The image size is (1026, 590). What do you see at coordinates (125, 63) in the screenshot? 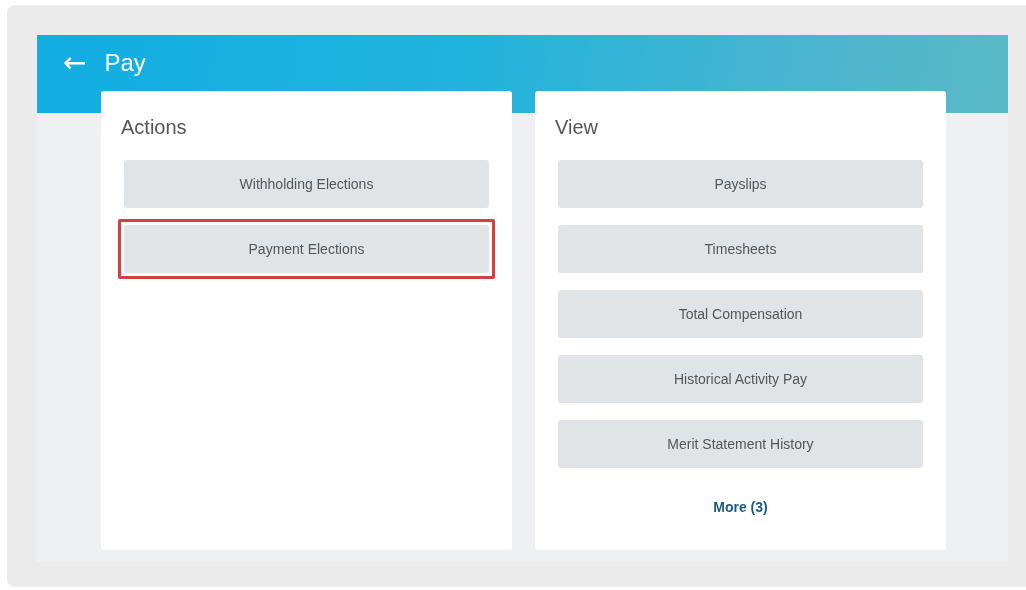
I see `page-title: Pay` at bounding box center [125, 63].